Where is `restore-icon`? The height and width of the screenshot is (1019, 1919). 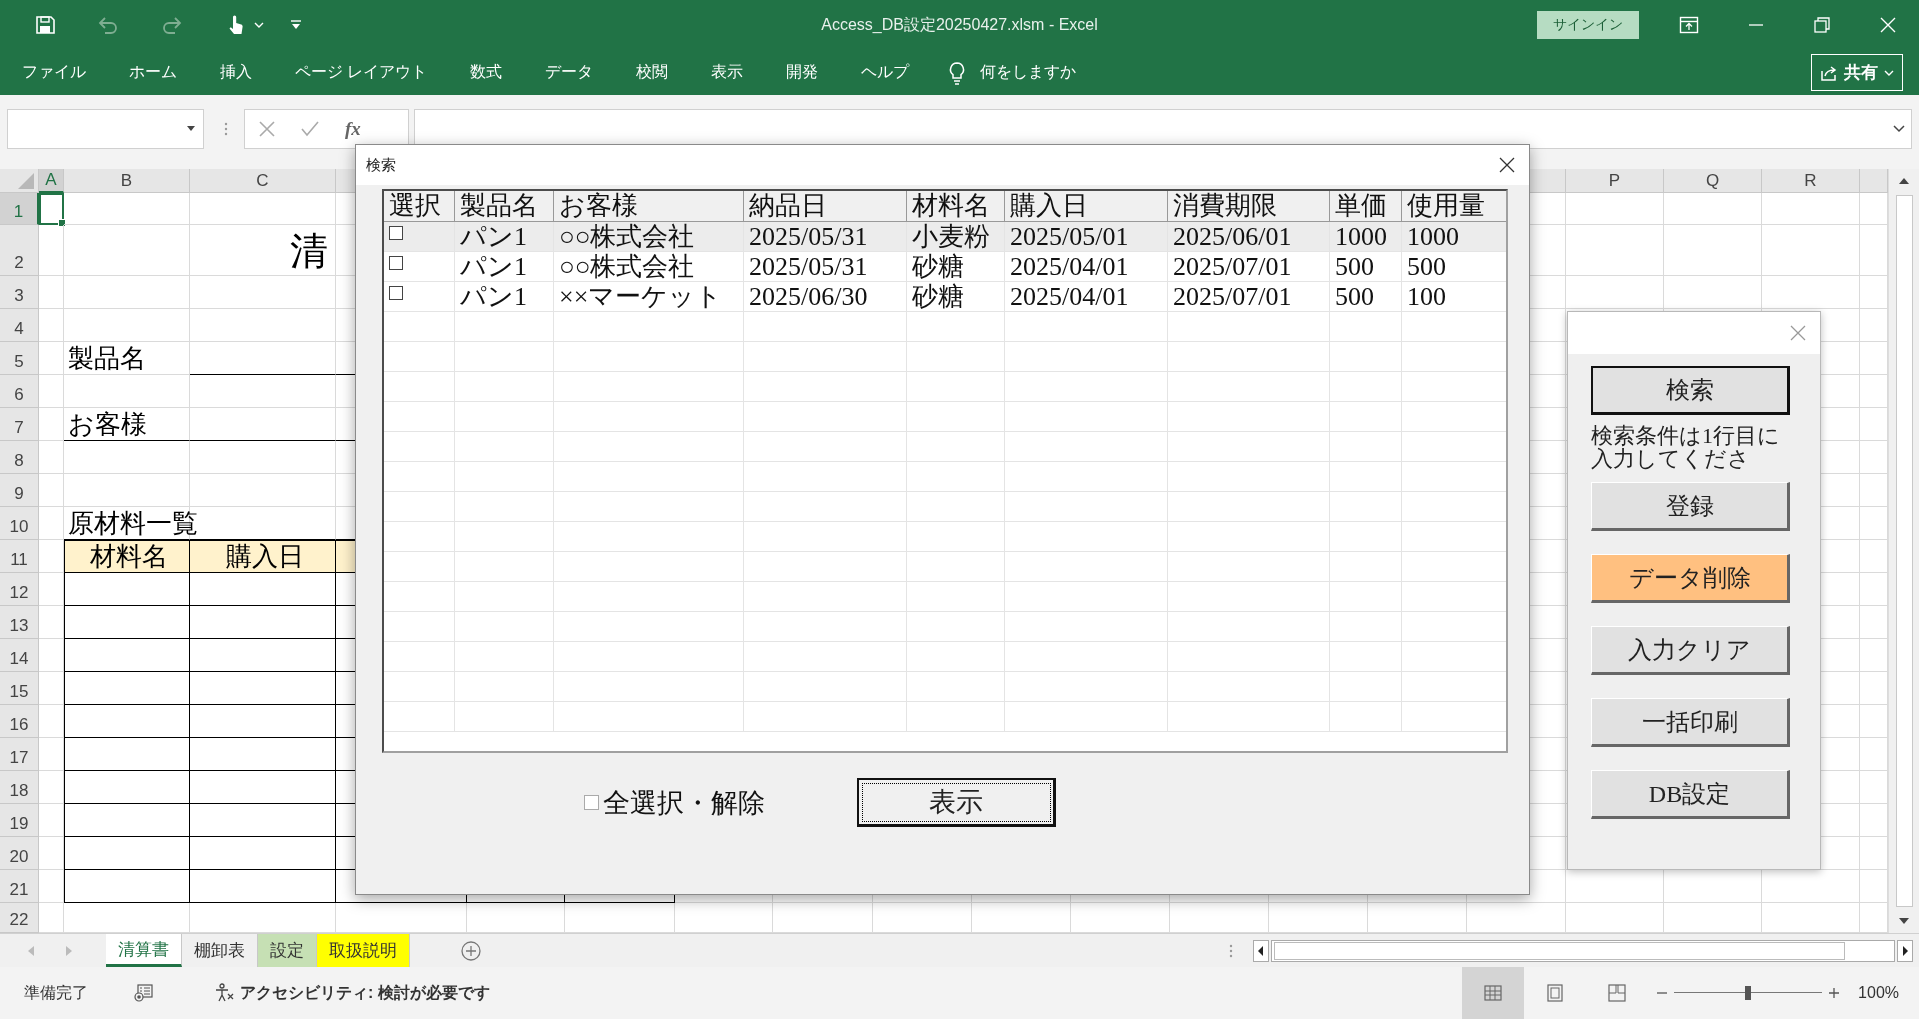 restore-icon is located at coordinates (1822, 25).